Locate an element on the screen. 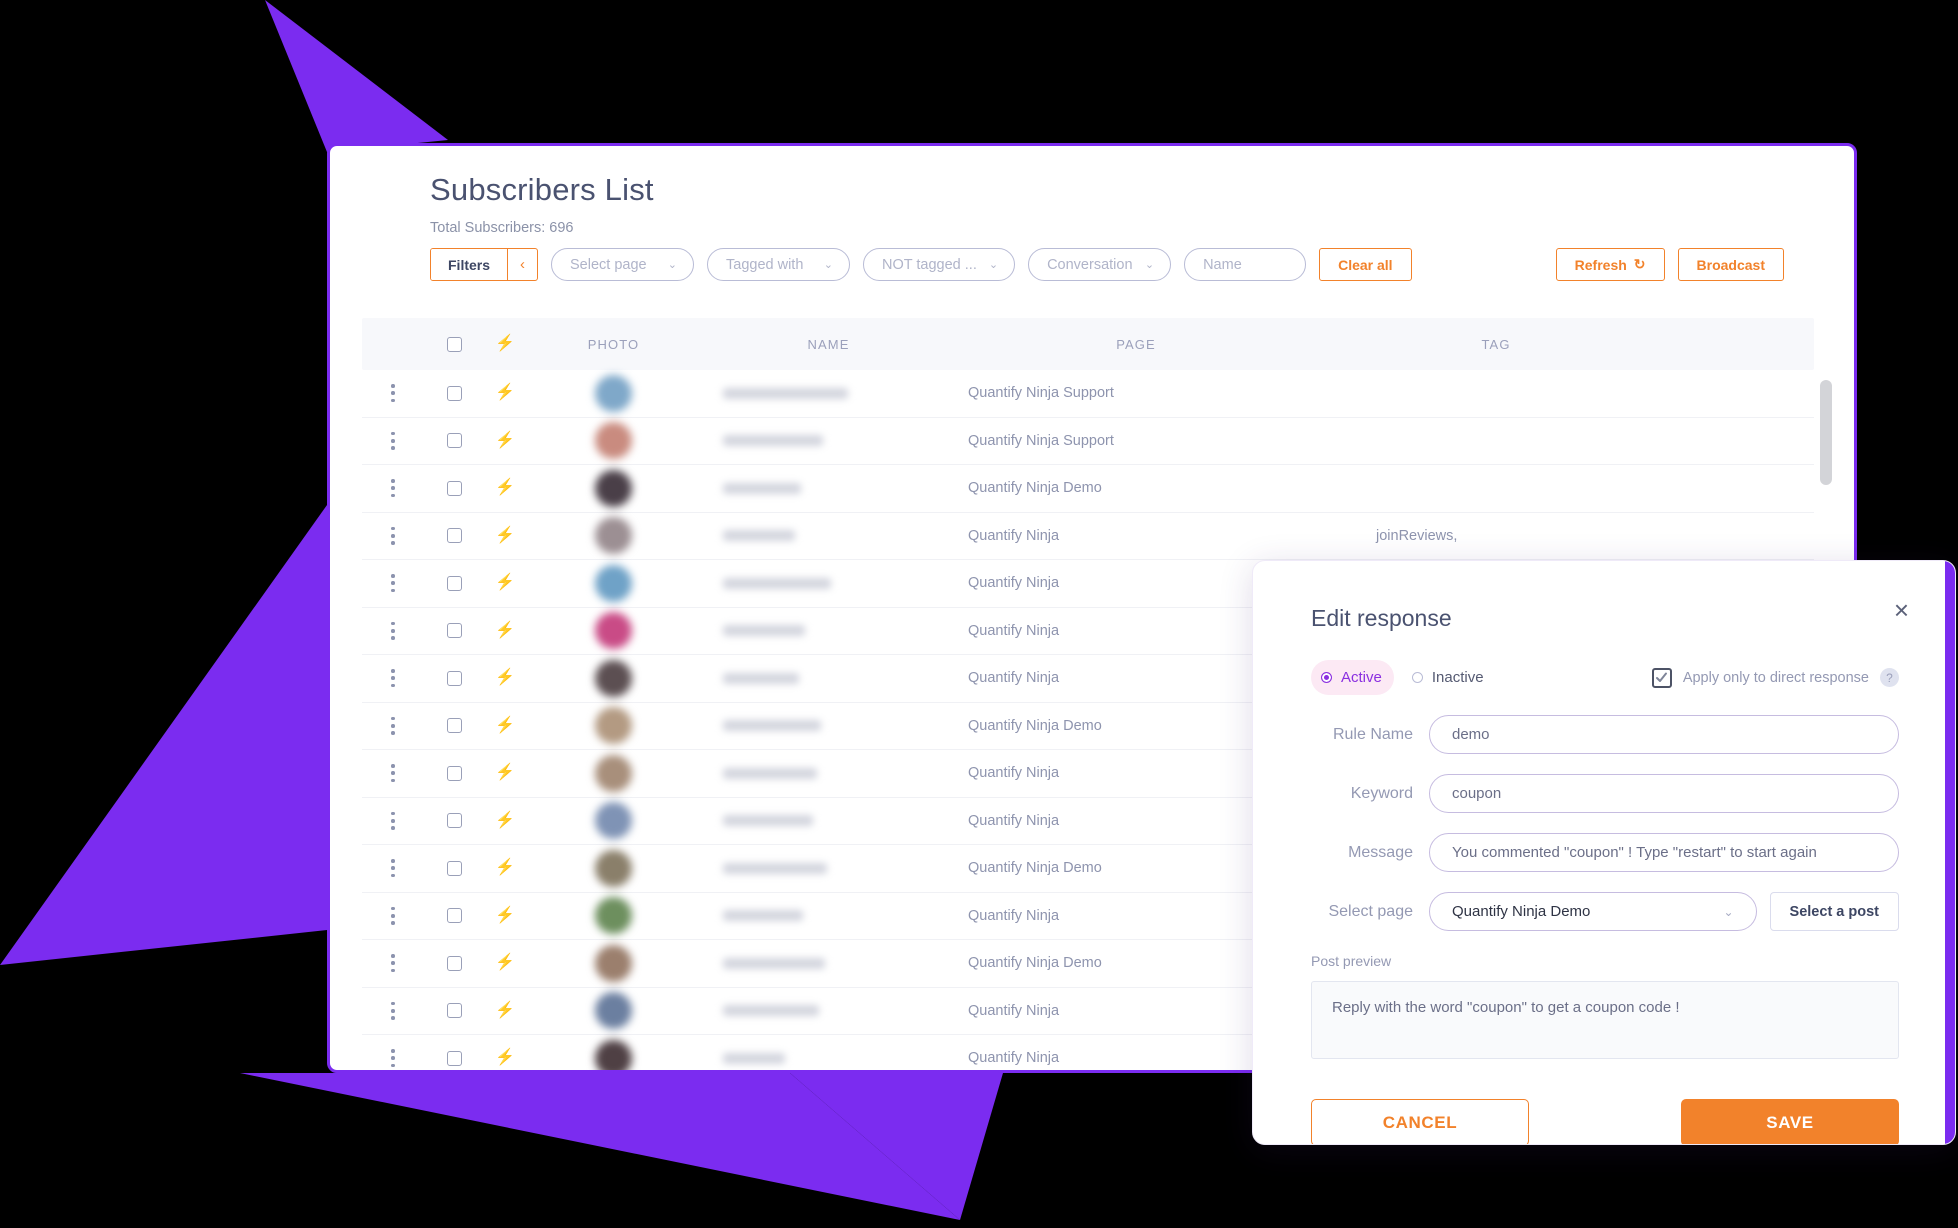  header-bolt-cell: ⚡ is located at coordinates (505, 344).